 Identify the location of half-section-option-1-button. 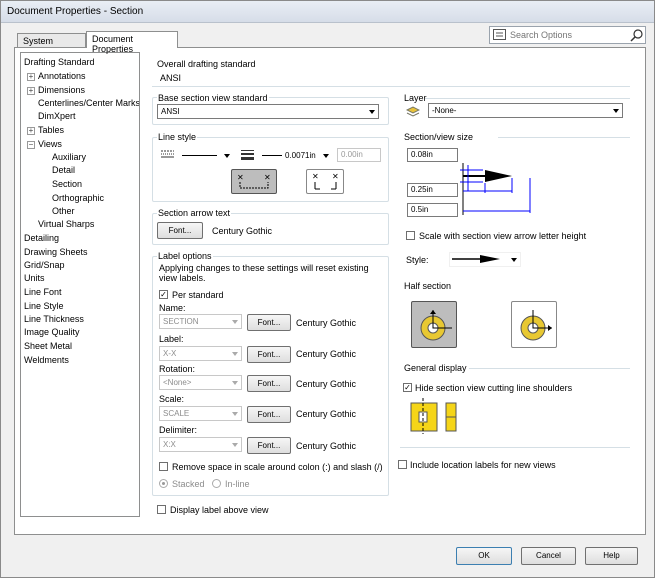
(434, 324).